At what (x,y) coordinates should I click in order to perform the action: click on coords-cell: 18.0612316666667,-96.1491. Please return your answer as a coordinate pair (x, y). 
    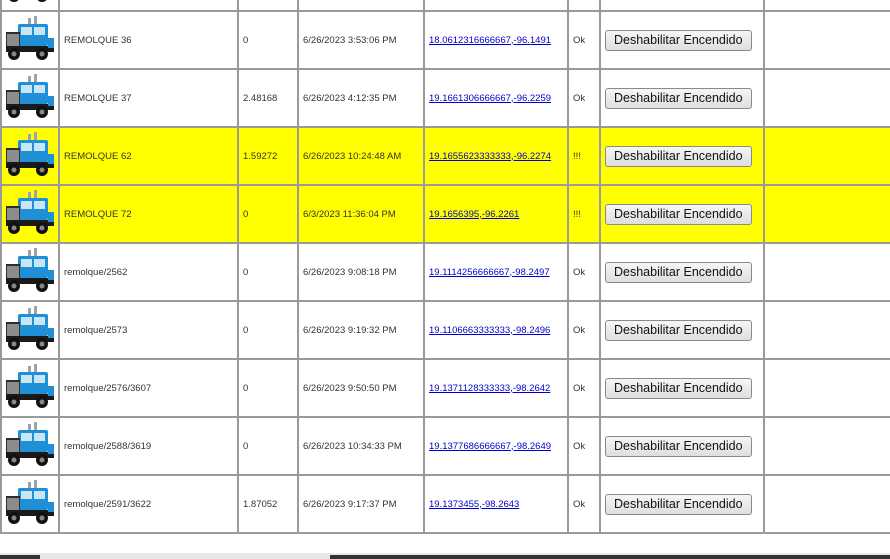
    Looking at the image, I should click on (496, 40).